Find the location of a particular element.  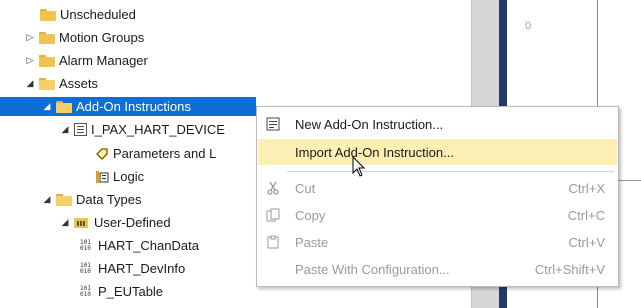

udt-icon is located at coordinates (82, 222).